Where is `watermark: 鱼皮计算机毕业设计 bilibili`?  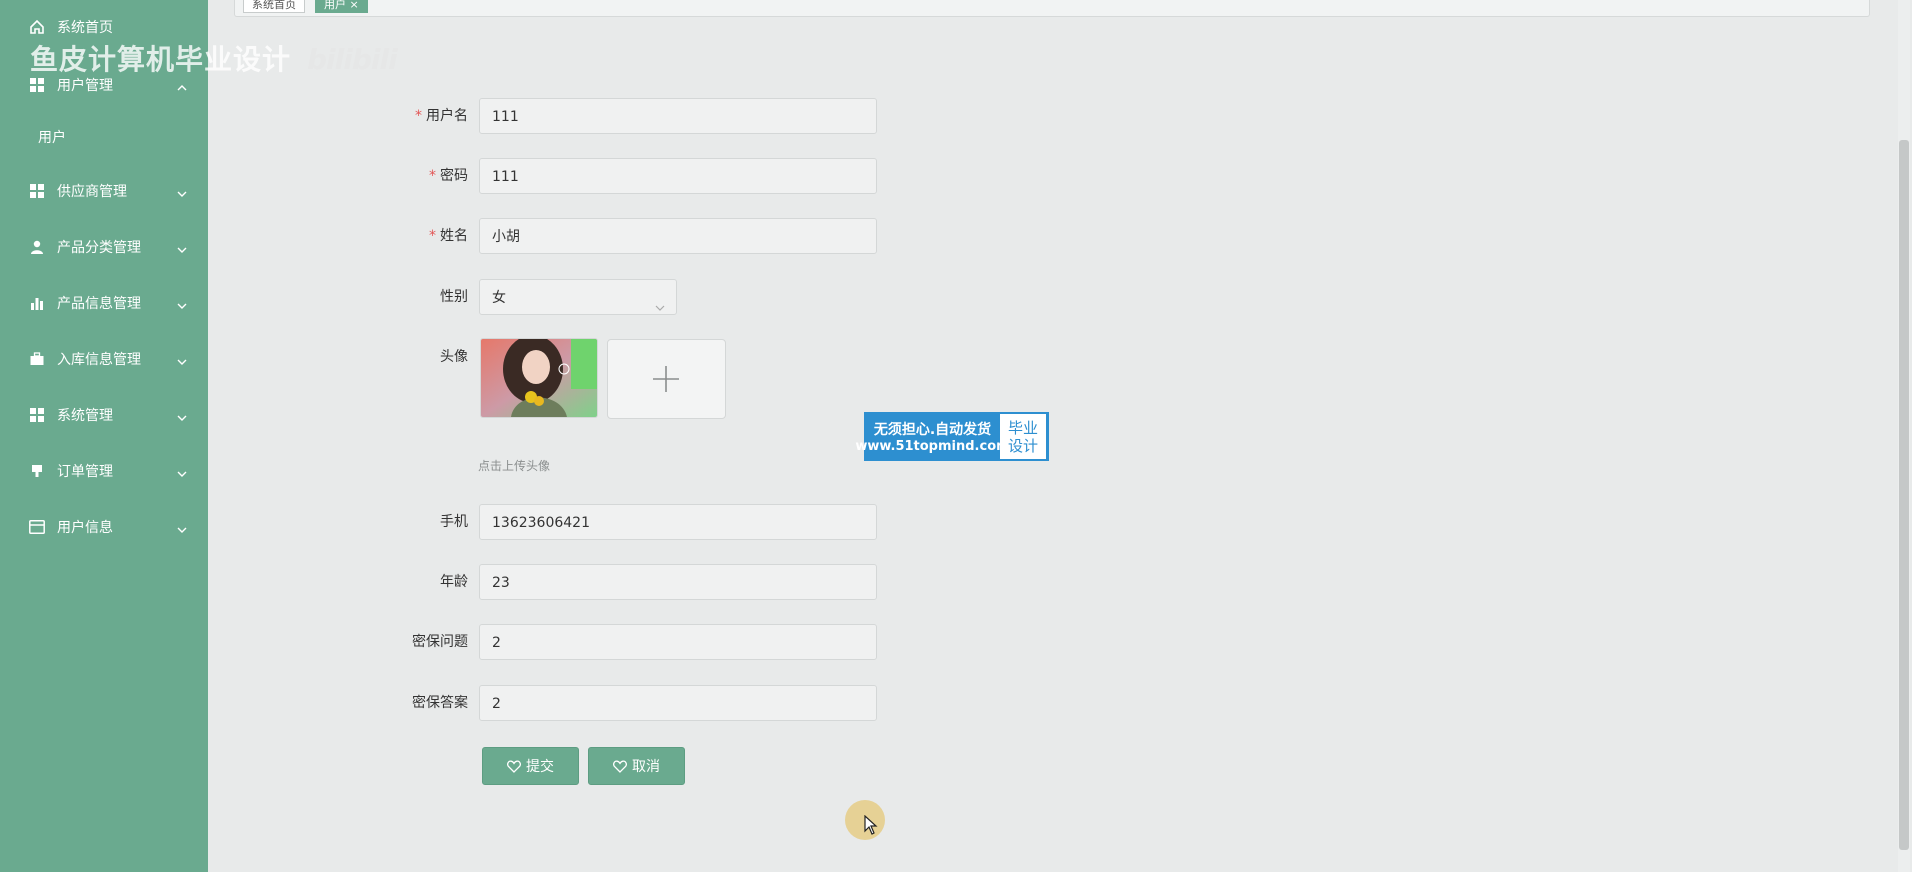
watermark: 鱼皮计算机毕业设计 bilibili is located at coordinates (214, 58).